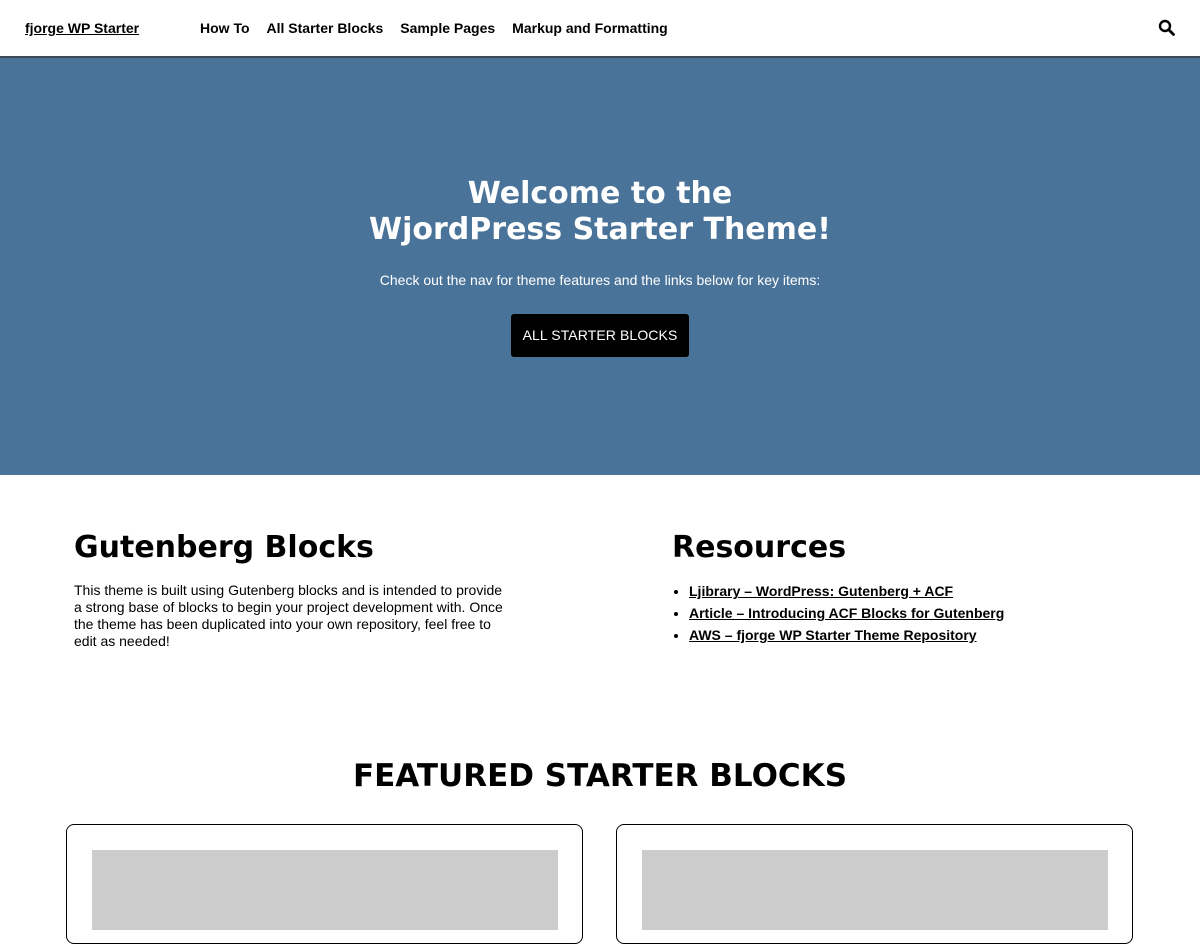 Image resolution: width=1200 pixels, height=944 pixels. Describe the element at coordinates (1167, 28) in the screenshot. I see `search-icon` at that location.